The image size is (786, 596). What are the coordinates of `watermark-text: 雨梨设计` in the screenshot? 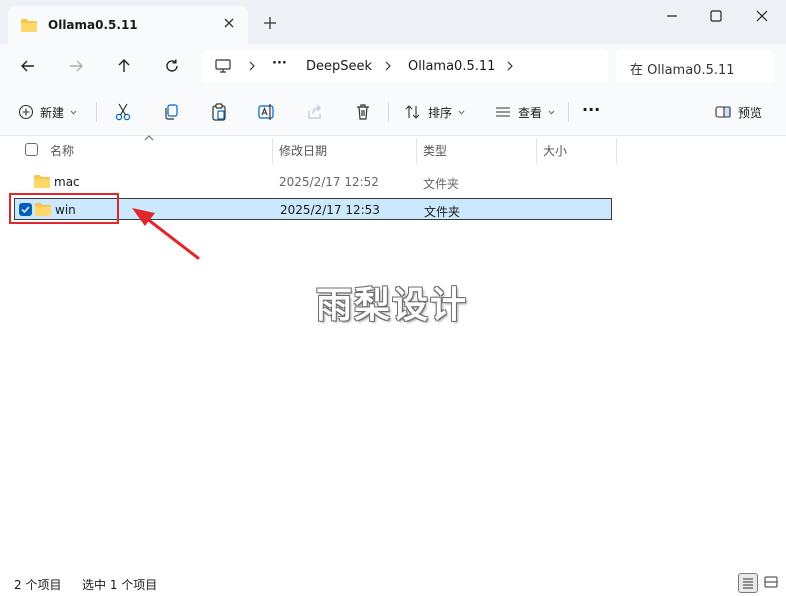 It's located at (392, 305).